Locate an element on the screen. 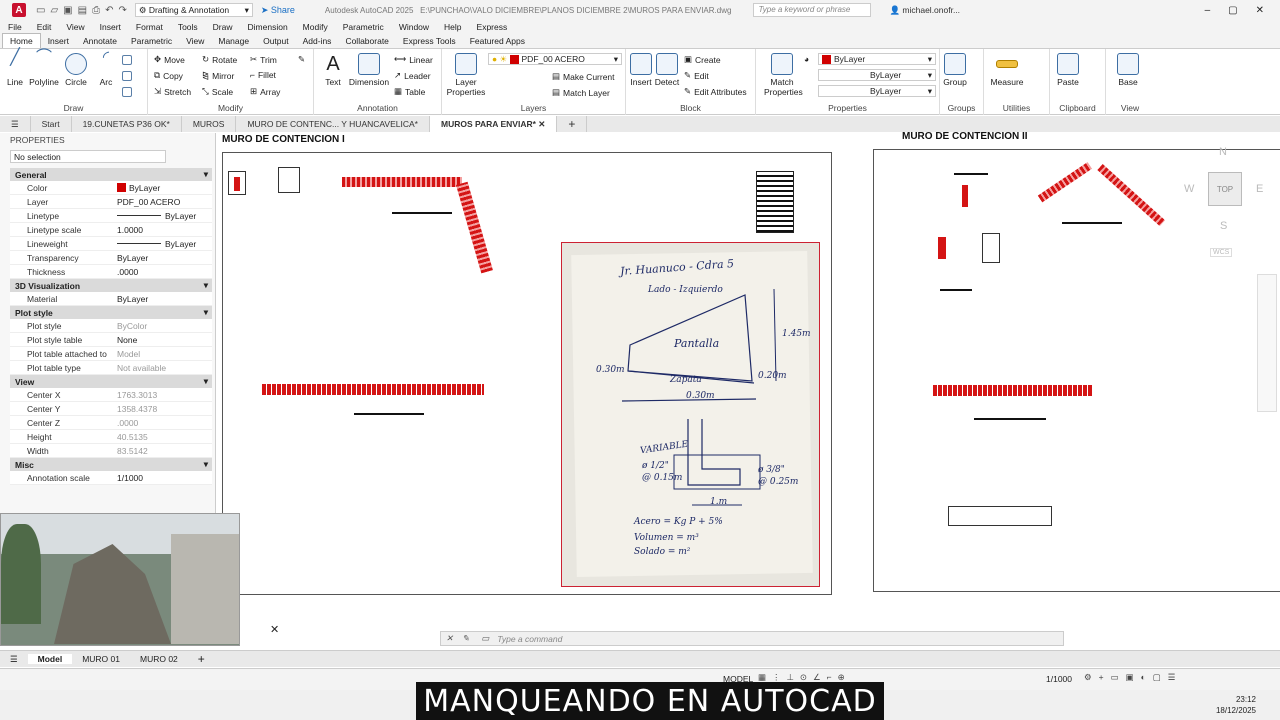 The width and height of the screenshot is (1280, 720). menu-modify: Modify is located at coordinates (315, 27).